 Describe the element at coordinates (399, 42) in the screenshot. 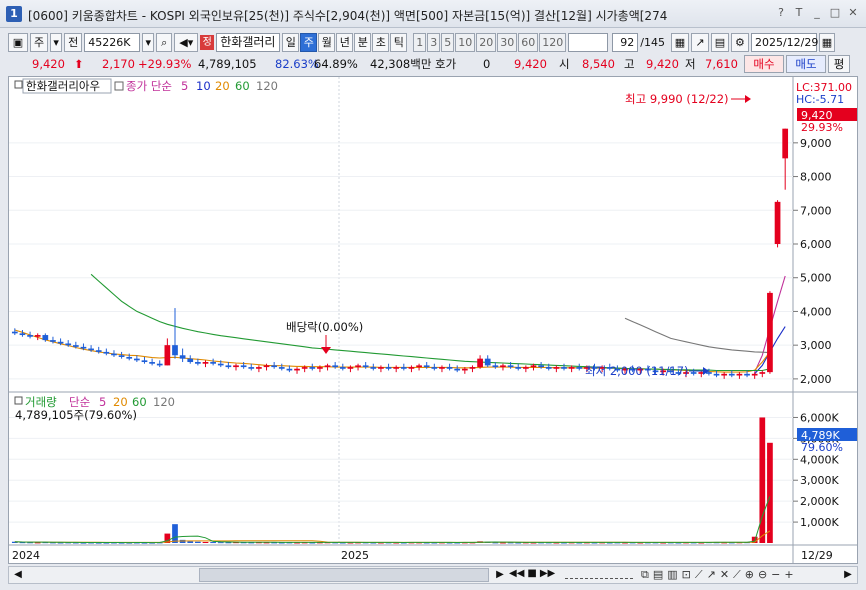

I see `period-button: 틱` at that location.